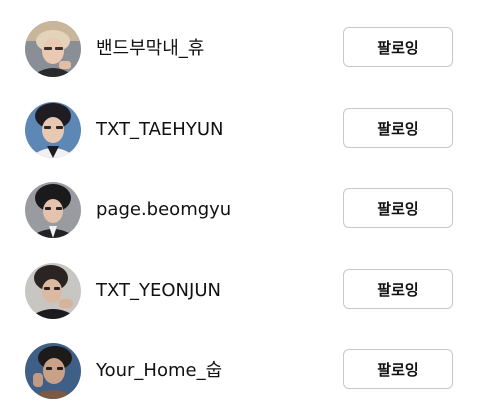  What do you see at coordinates (163, 210) in the screenshot?
I see `username: page.beomgyu` at bounding box center [163, 210].